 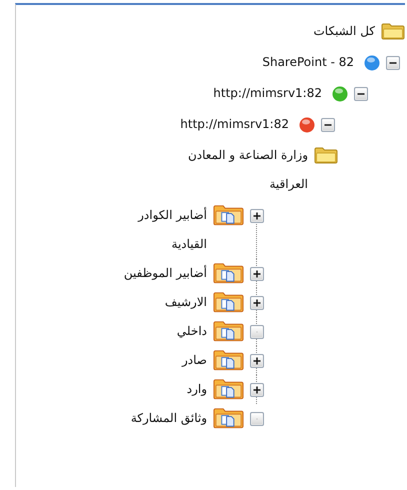 I want to click on tree-item-label: كل الشبكات, so click(x=344, y=31).